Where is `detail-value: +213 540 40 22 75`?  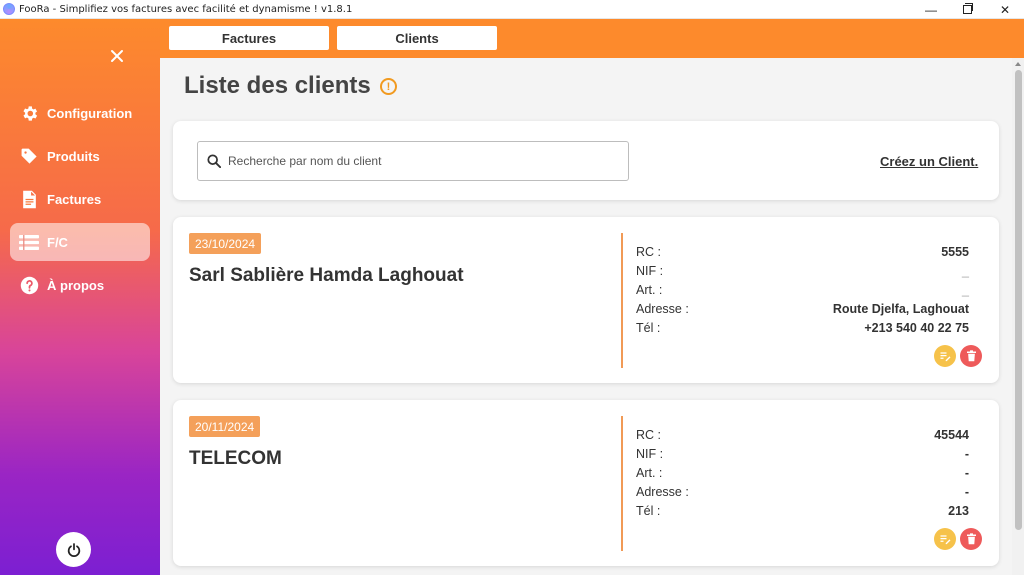
detail-value: +213 540 40 22 75 is located at coordinates (916, 327).